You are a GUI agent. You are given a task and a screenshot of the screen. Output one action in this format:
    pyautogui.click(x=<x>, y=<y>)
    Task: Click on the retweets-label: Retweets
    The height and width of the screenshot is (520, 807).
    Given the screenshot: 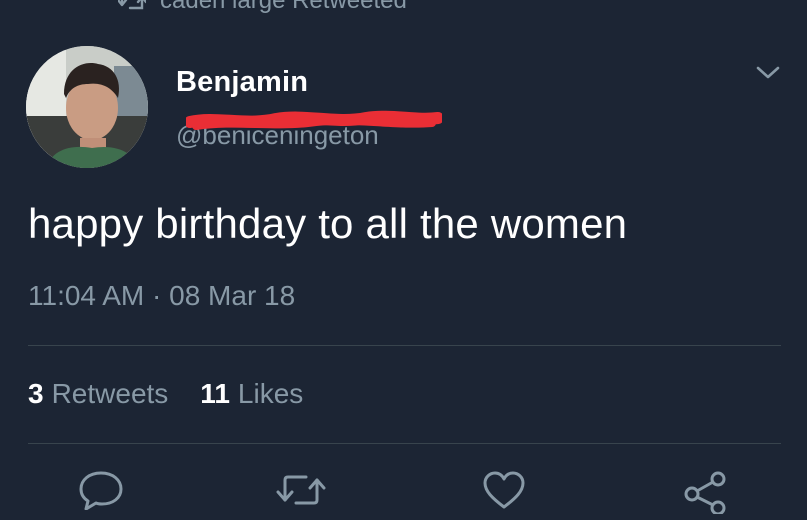 What is the action you would take?
    pyautogui.click(x=110, y=393)
    